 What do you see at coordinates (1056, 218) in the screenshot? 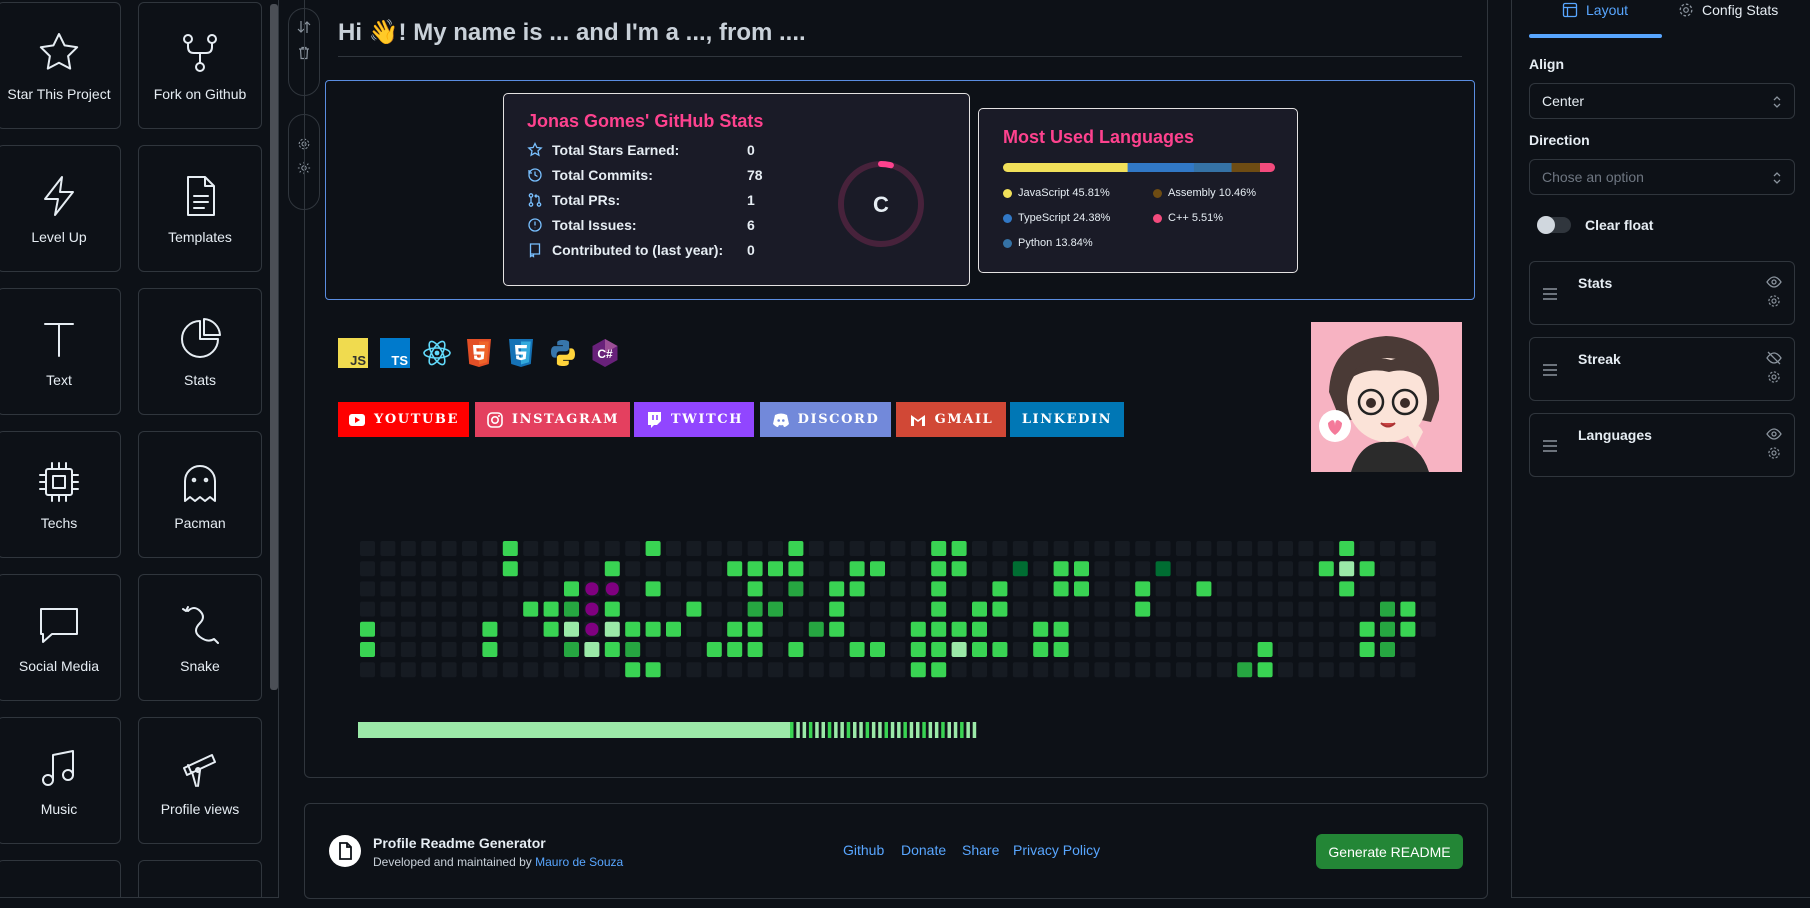
I see `language-item: TypeScript 24.38%` at bounding box center [1056, 218].